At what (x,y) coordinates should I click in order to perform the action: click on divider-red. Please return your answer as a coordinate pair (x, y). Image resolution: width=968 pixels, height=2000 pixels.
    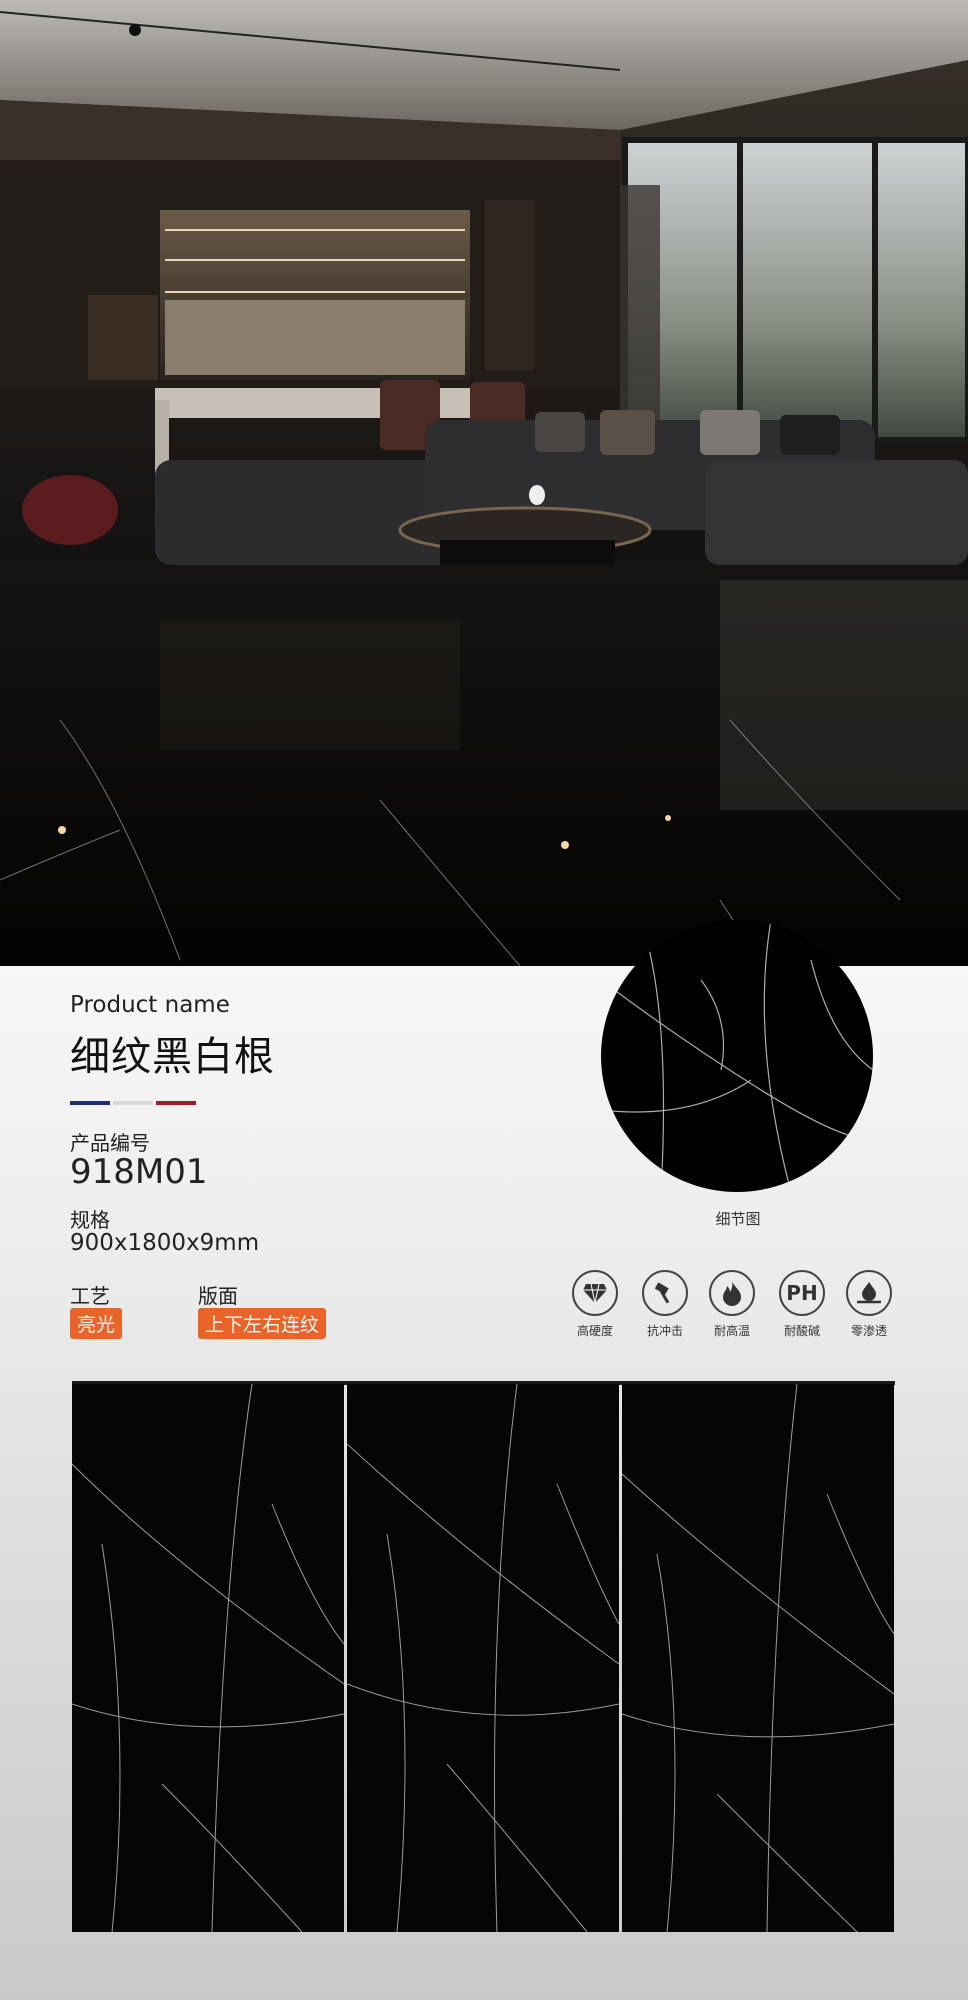
    Looking at the image, I should click on (176, 1103).